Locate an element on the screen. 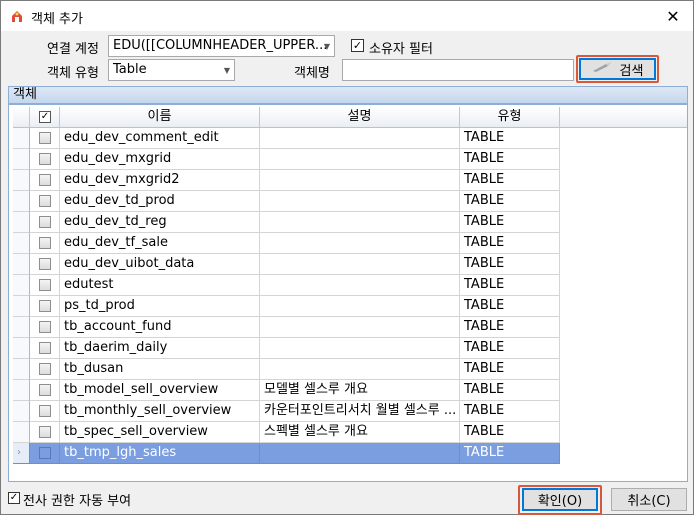  cancel-button-label: 취소(C) is located at coordinates (649, 501).